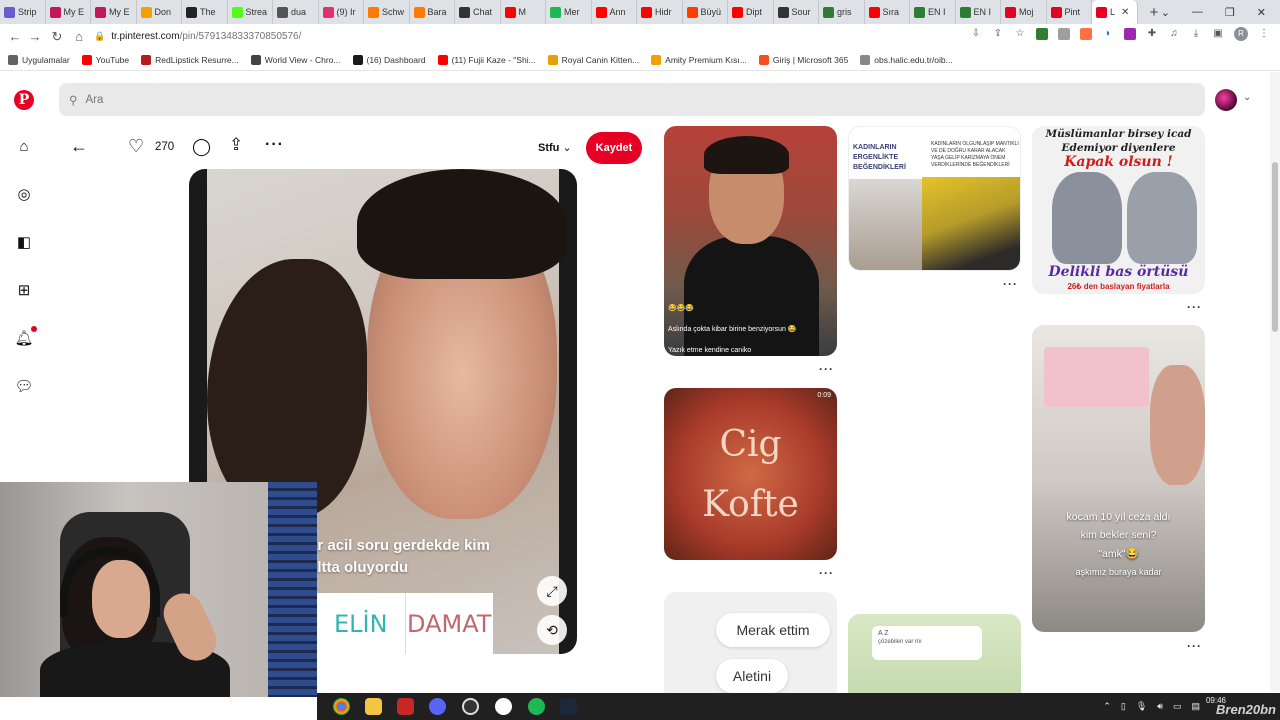  Describe the element at coordinates (136, 146) in the screenshot. I see `heart-icon: ♡` at that location.